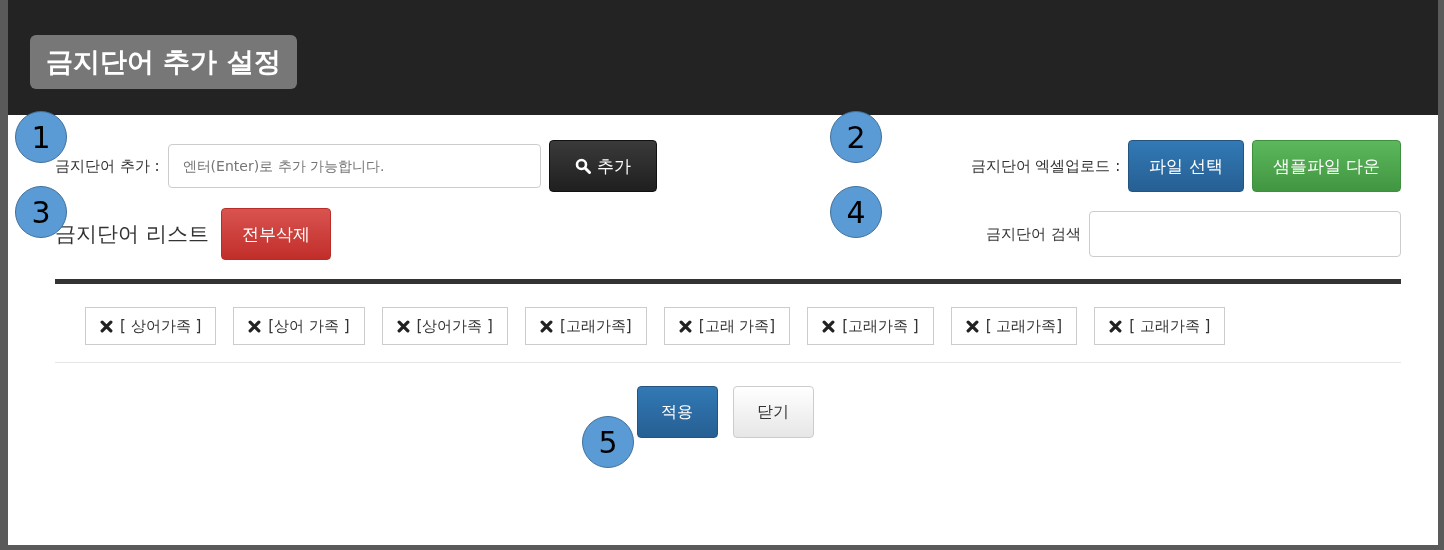  What do you see at coordinates (773, 412) in the screenshot?
I see `footer-button: 닫기` at bounding box center [773, 412].